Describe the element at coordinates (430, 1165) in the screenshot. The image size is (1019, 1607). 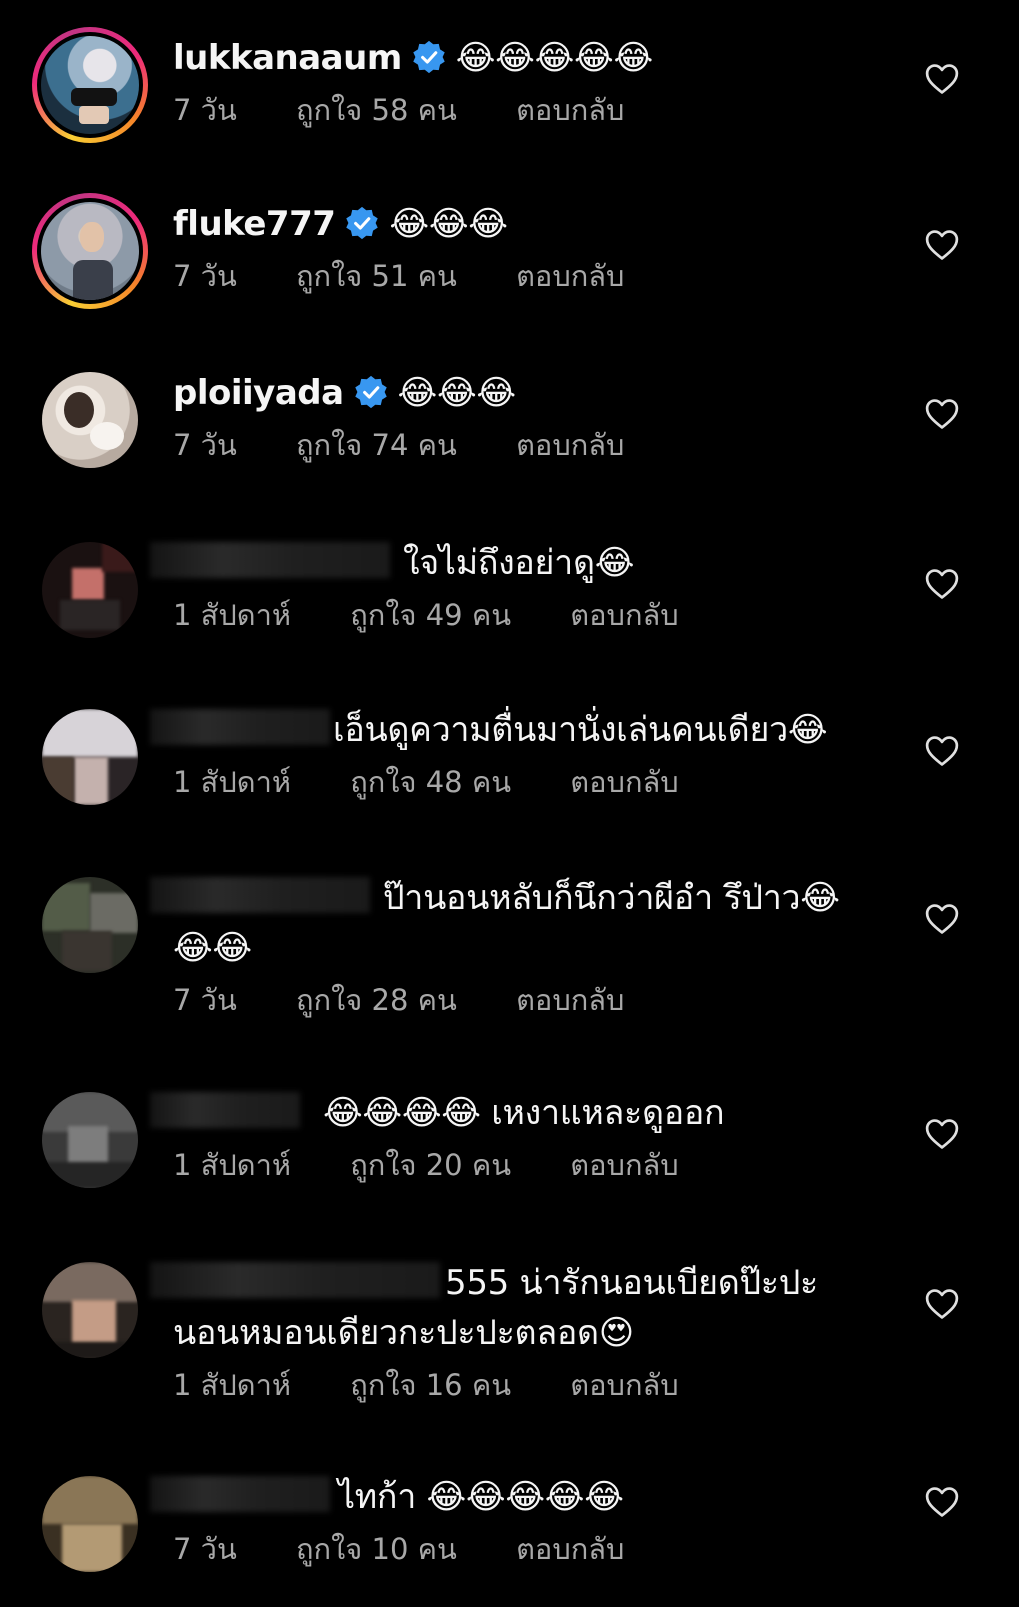
I see `likes-count: ถูกใจ 20 คน` at that location.